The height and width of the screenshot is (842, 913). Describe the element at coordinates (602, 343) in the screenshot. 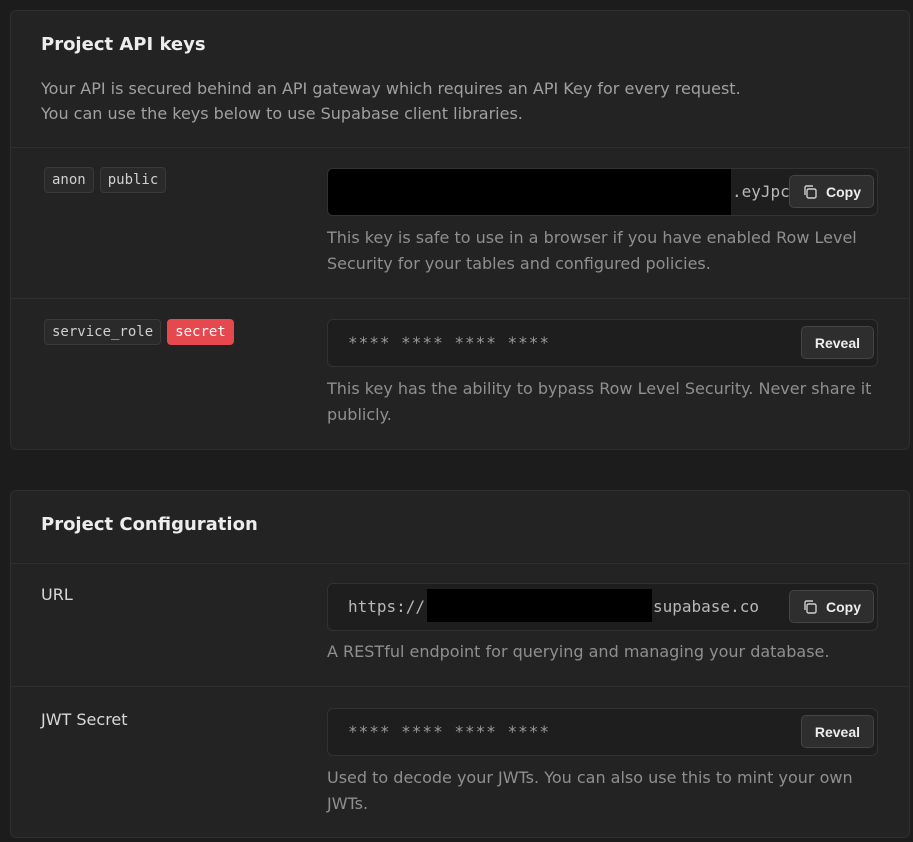

I see `service-role-key-field: **** **** **** **** Reveal` at that location.